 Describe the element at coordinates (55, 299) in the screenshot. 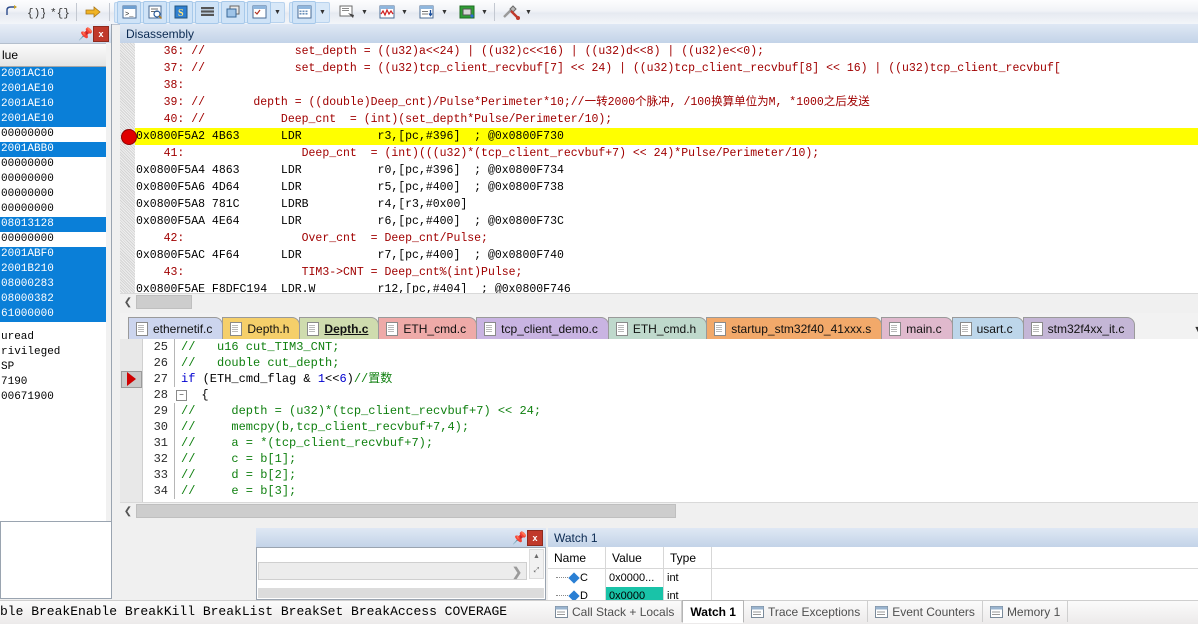

I see `register-row: 08000382` at that location.